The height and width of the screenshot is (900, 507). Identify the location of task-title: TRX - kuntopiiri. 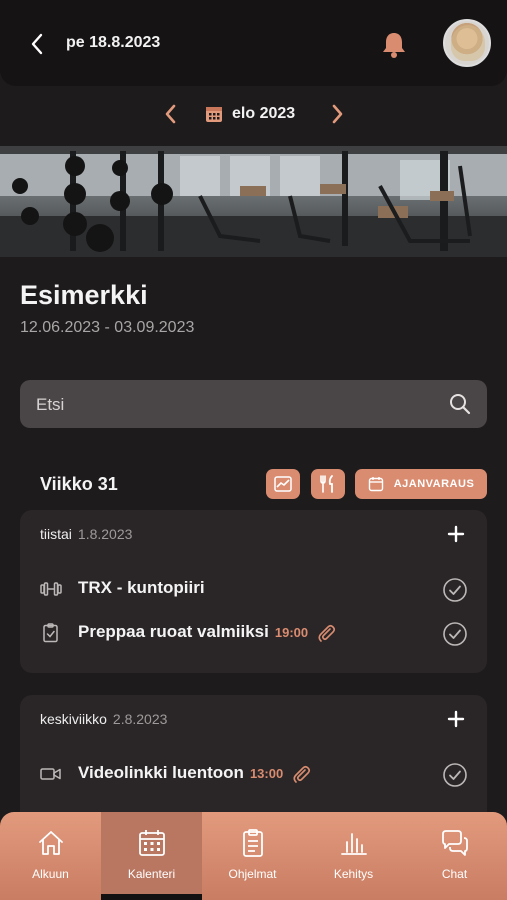
(141, 587).